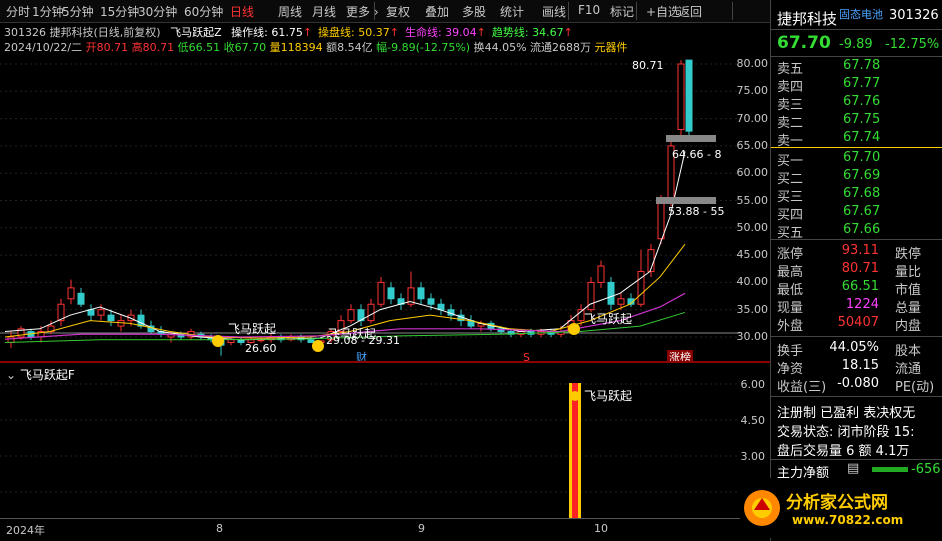 The image size is (942, 541). I want to click on after-hours-volume: 盘后交易量 6 额 4.1万, so click(843, 451).